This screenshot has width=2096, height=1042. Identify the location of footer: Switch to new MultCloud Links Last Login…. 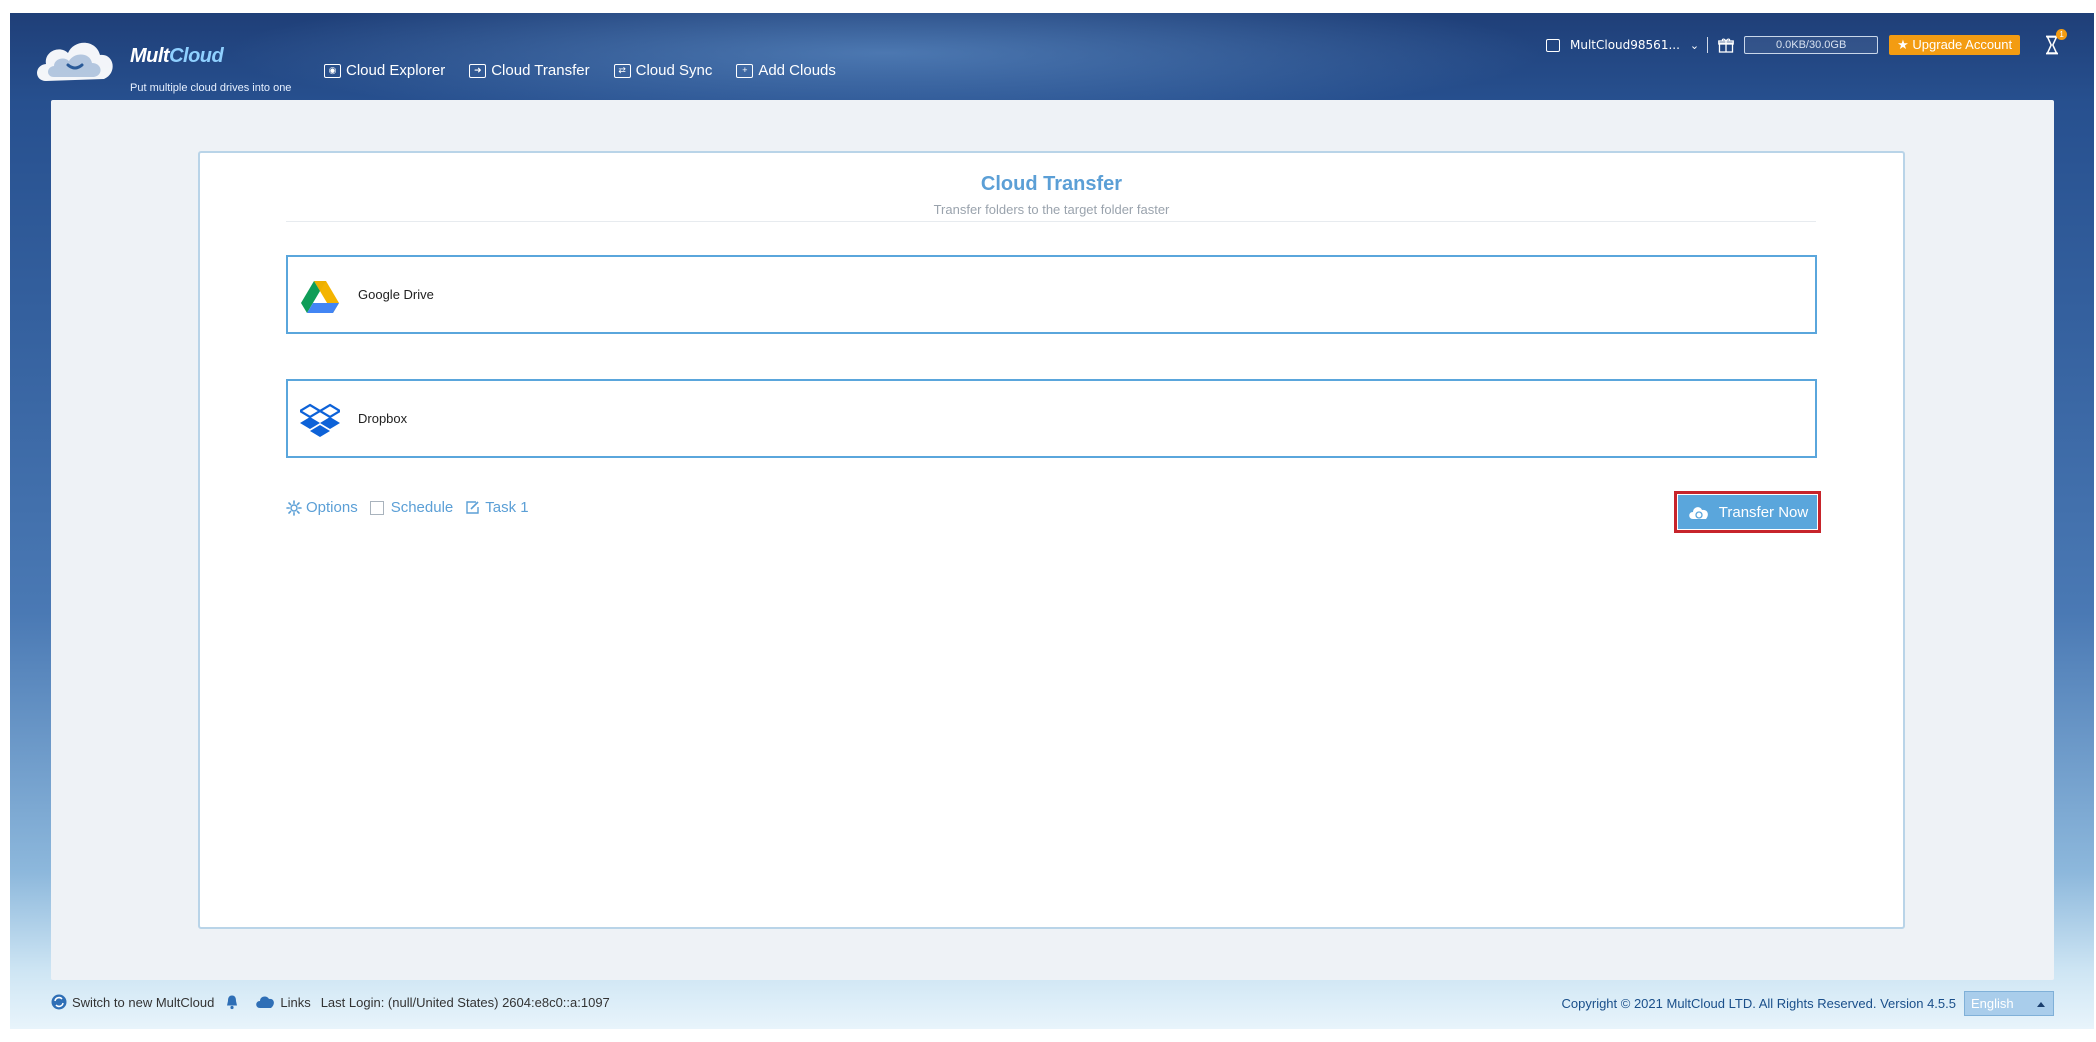
(1052, 1005).